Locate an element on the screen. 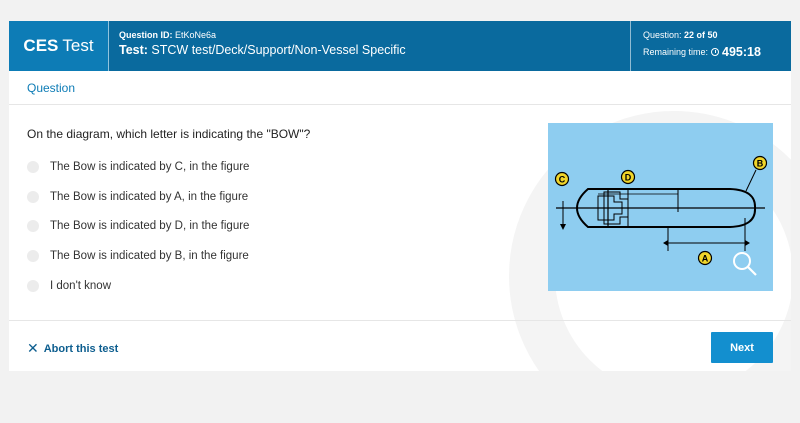  close-icon: ✕ is located at coordinates (33, 348).